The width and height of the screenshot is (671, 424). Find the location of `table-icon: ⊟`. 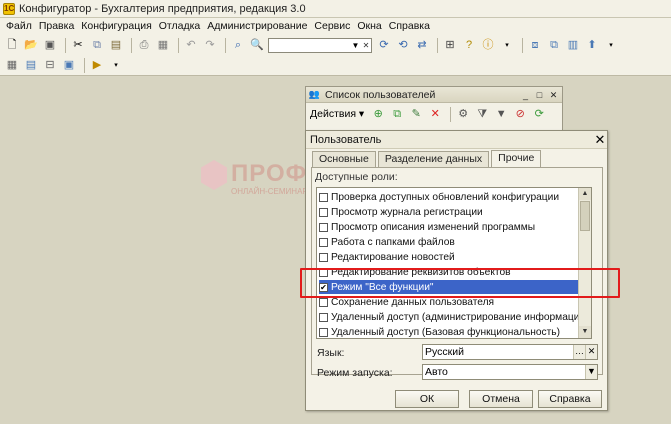

table-icon: ⊟ is located at coordinates (50, 66).